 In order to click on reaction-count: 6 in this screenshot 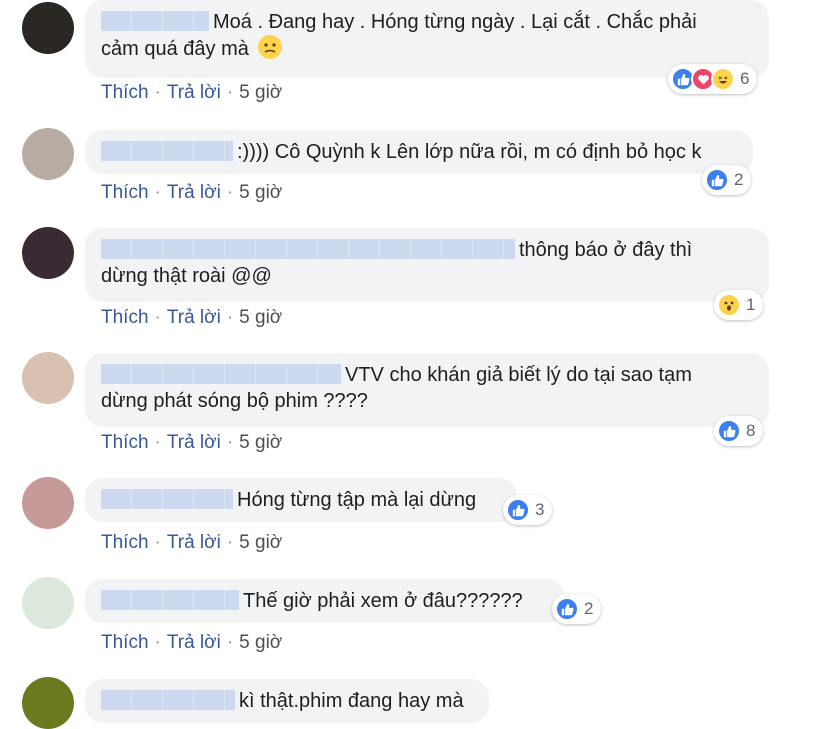, I will do `click(745, 78)`.